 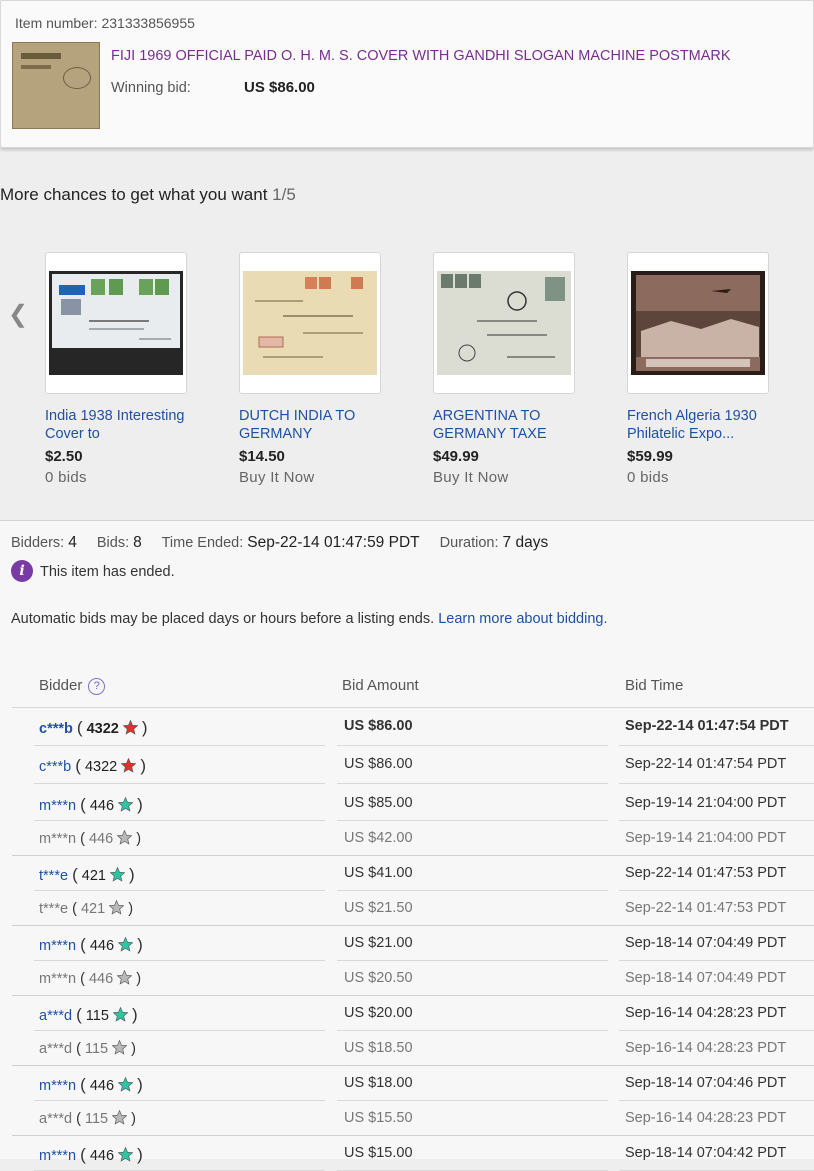 What do you see at coordinates (378, 838) in the screenshot?
I see `bid-amount-cell: US $42.00` at bounding box center [378, 838].